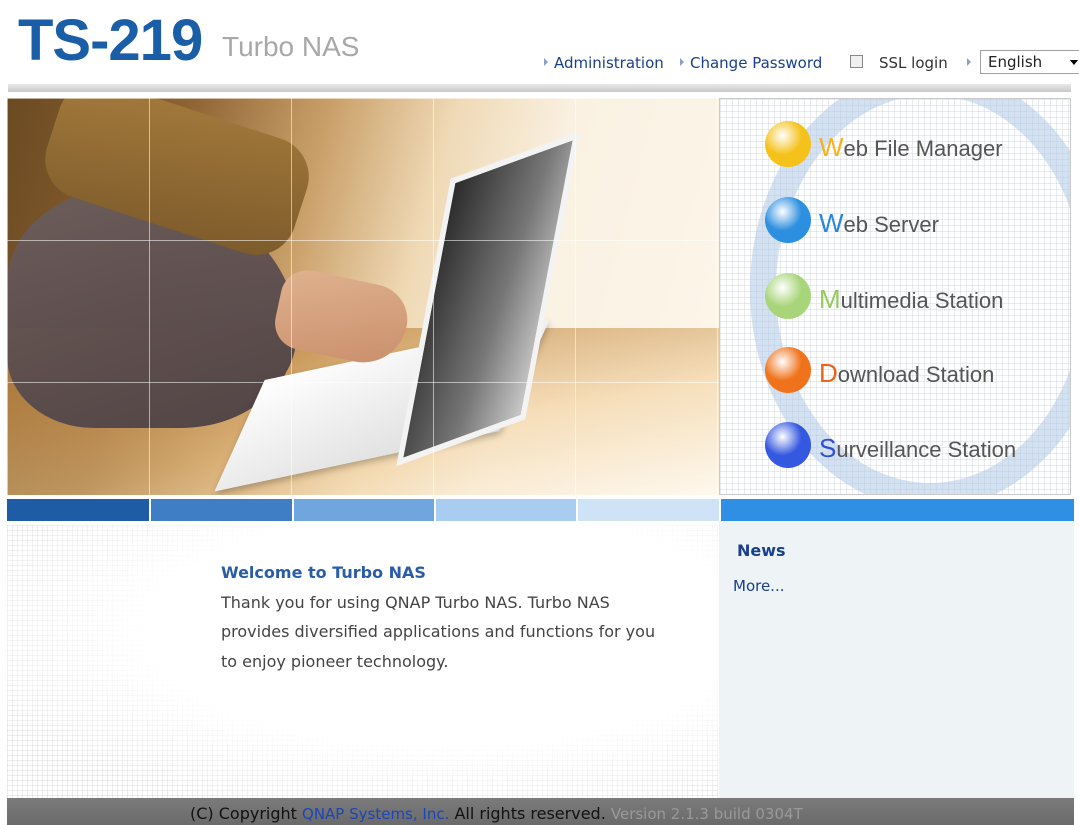 The height and width of the screenshot is (825, 1079). What do you see at coordinates (291, 46) in the screenshot?
I see `logo-product-name: Turbo NAS` at bounding box center [291, 46].